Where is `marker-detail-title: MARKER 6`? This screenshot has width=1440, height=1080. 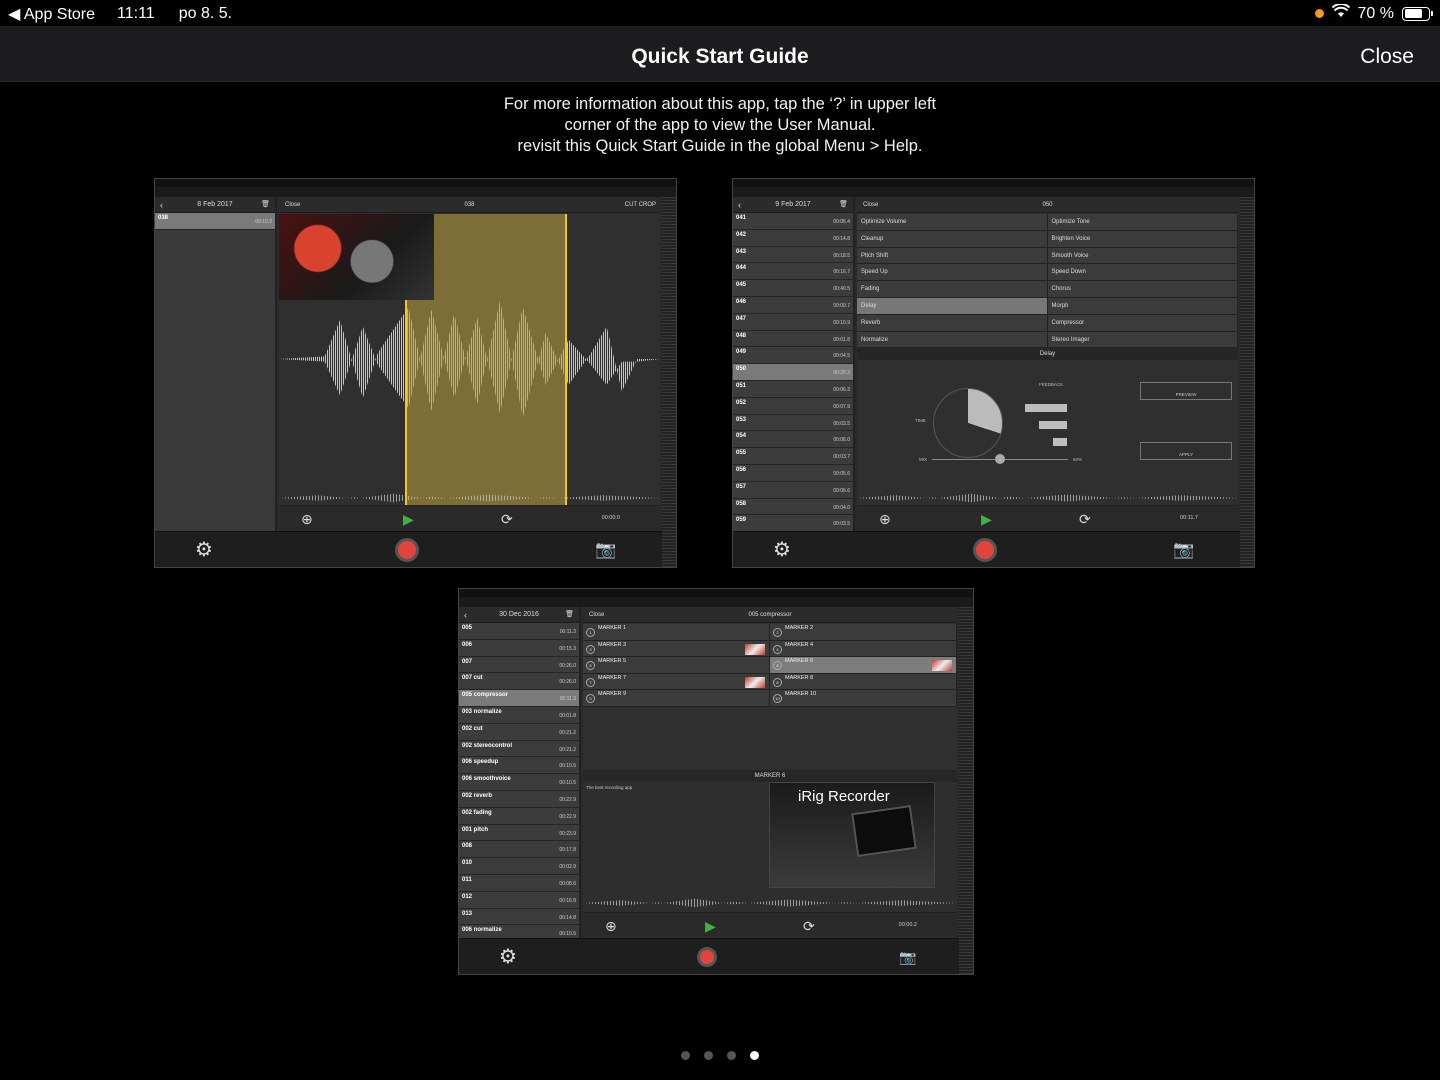
marker-detail-title: MARKER 6 is located at coordinates (770, 776).